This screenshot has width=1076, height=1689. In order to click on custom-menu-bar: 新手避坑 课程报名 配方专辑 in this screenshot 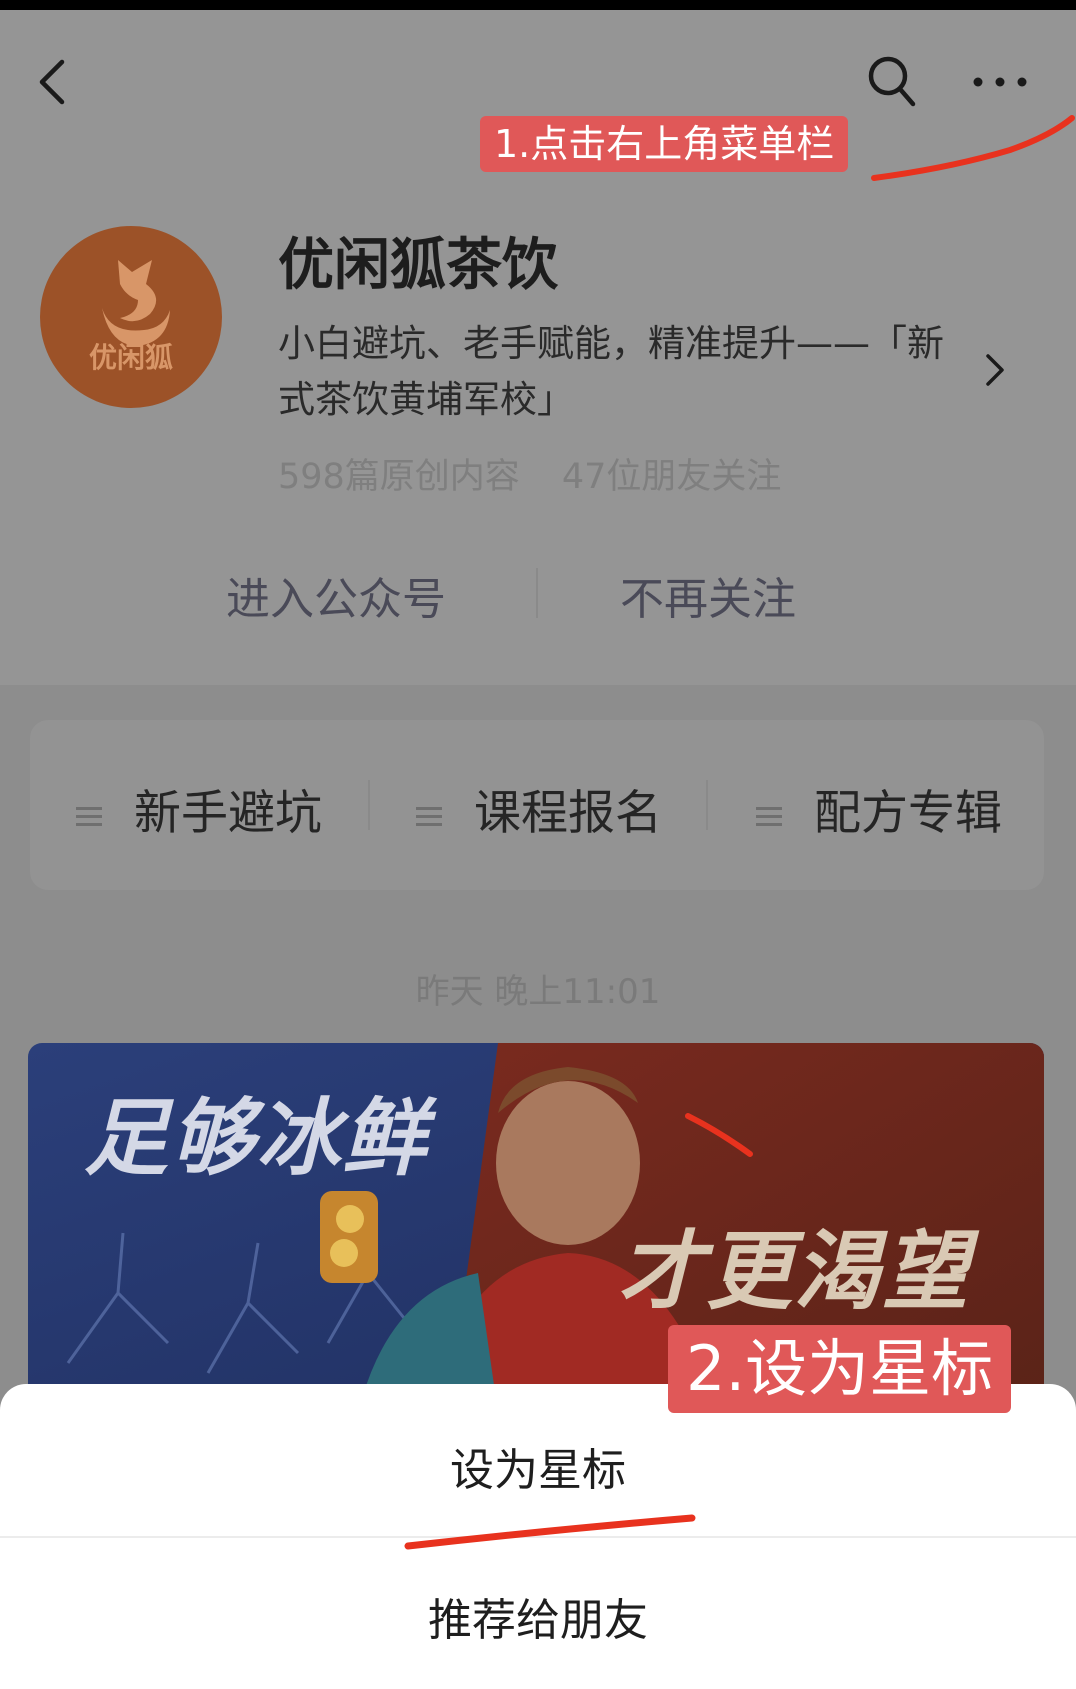, I will do `click(537, 805)`.